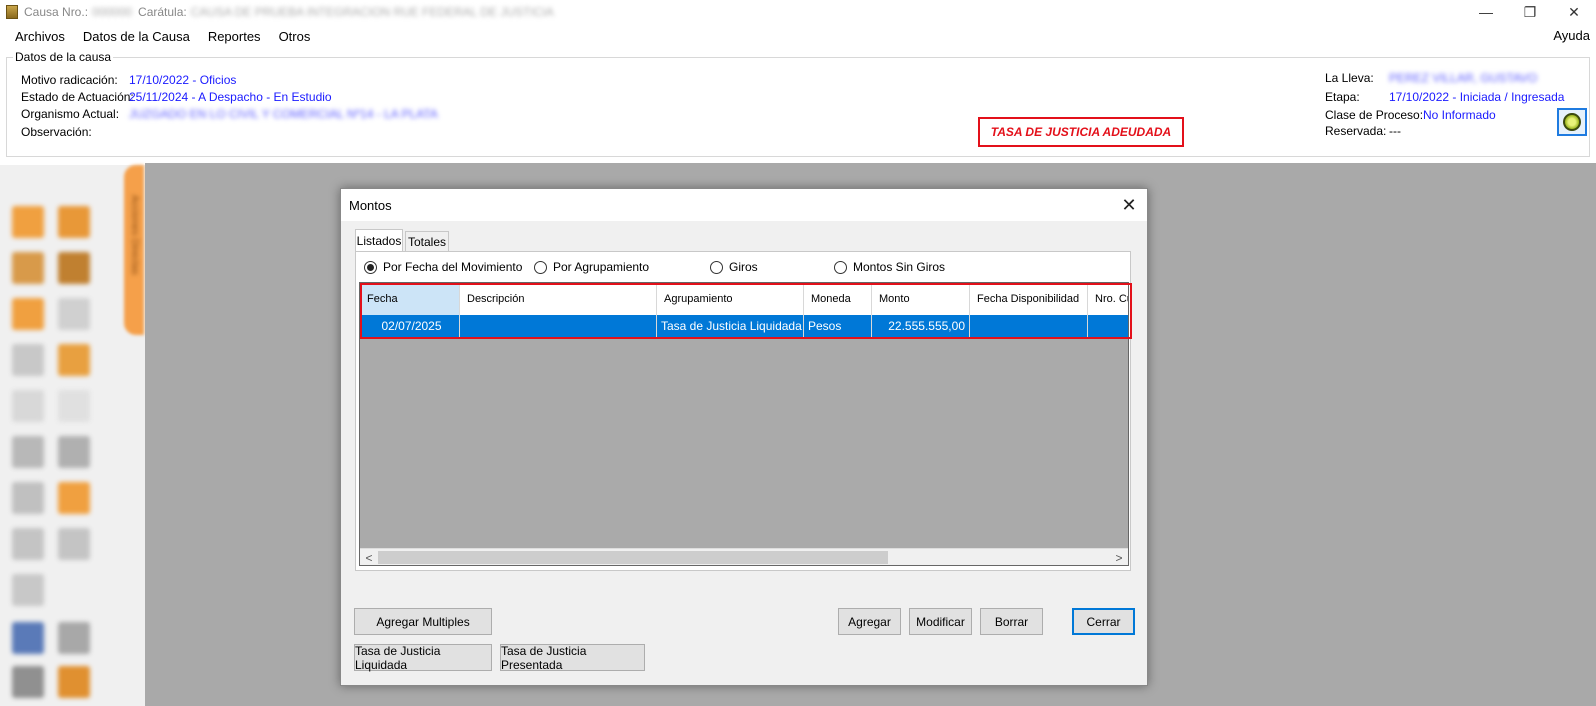 Image resolution: width=1596 pixels, height=706 pixels. What do you see at coordinates (423, 658) in the screenshot?
I see `tasa-liquidada-button: Tasa de Justicia Liquidada` at bounding box center [423, 658].